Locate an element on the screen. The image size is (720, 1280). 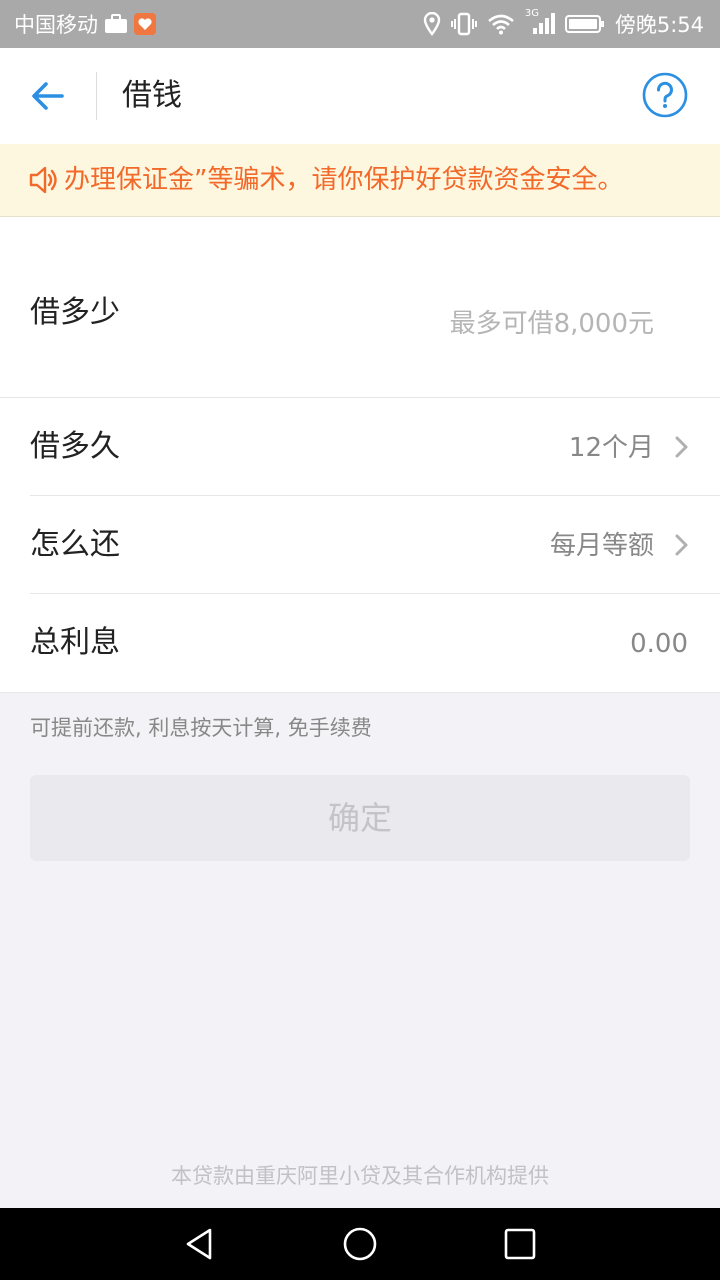
signal-group: 3G is located at coordinates (540, 22).